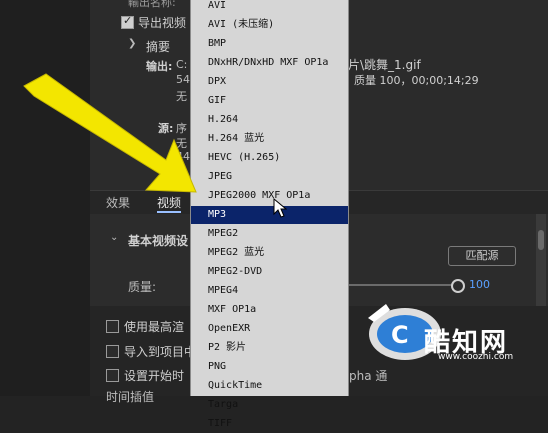 This screenshot has height=433, width=548. I want to click on format-option: TIFF, so click(269, 424).